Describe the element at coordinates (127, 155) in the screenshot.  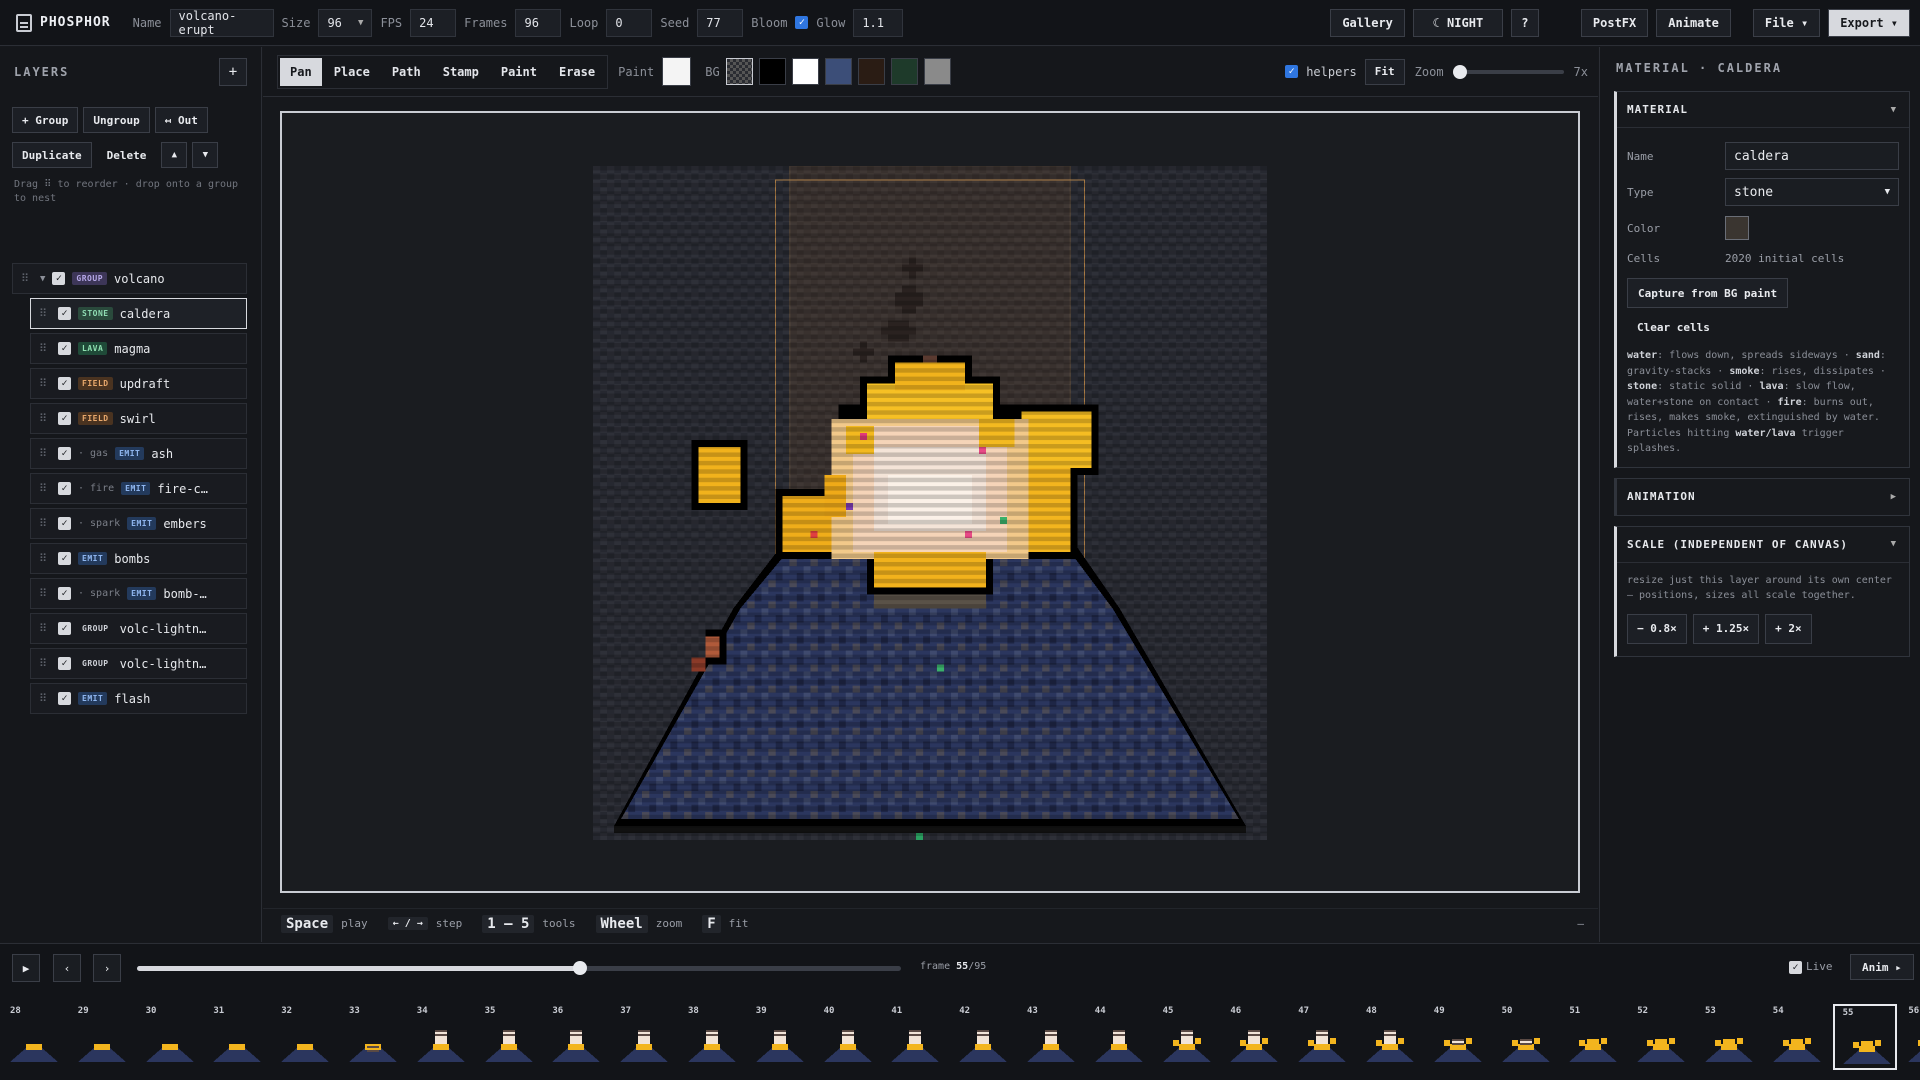
I see `delete-button: Delete` at that location.